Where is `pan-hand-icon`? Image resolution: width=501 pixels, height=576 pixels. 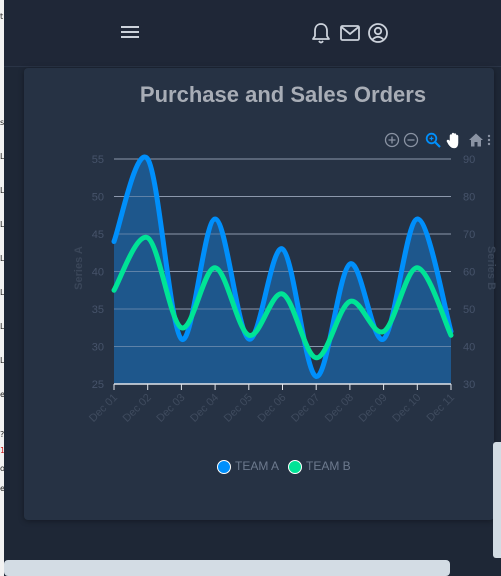 pan-hand-icon is located at coordinates (454, 143).